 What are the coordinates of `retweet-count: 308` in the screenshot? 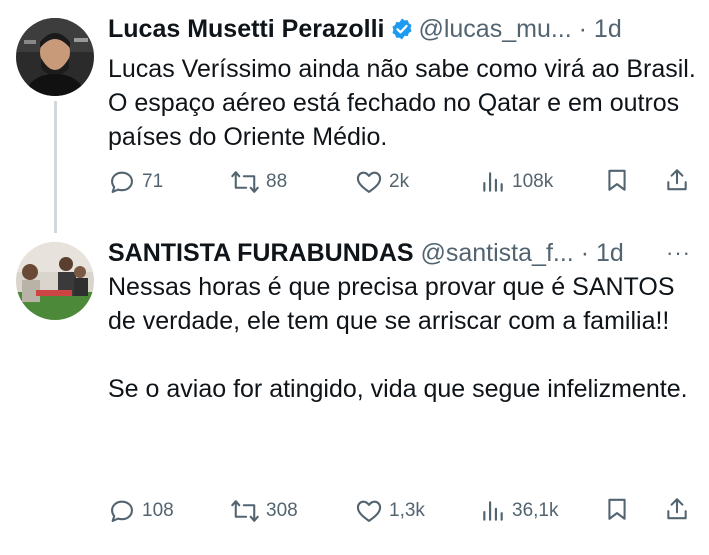 It's located at (282, 510).